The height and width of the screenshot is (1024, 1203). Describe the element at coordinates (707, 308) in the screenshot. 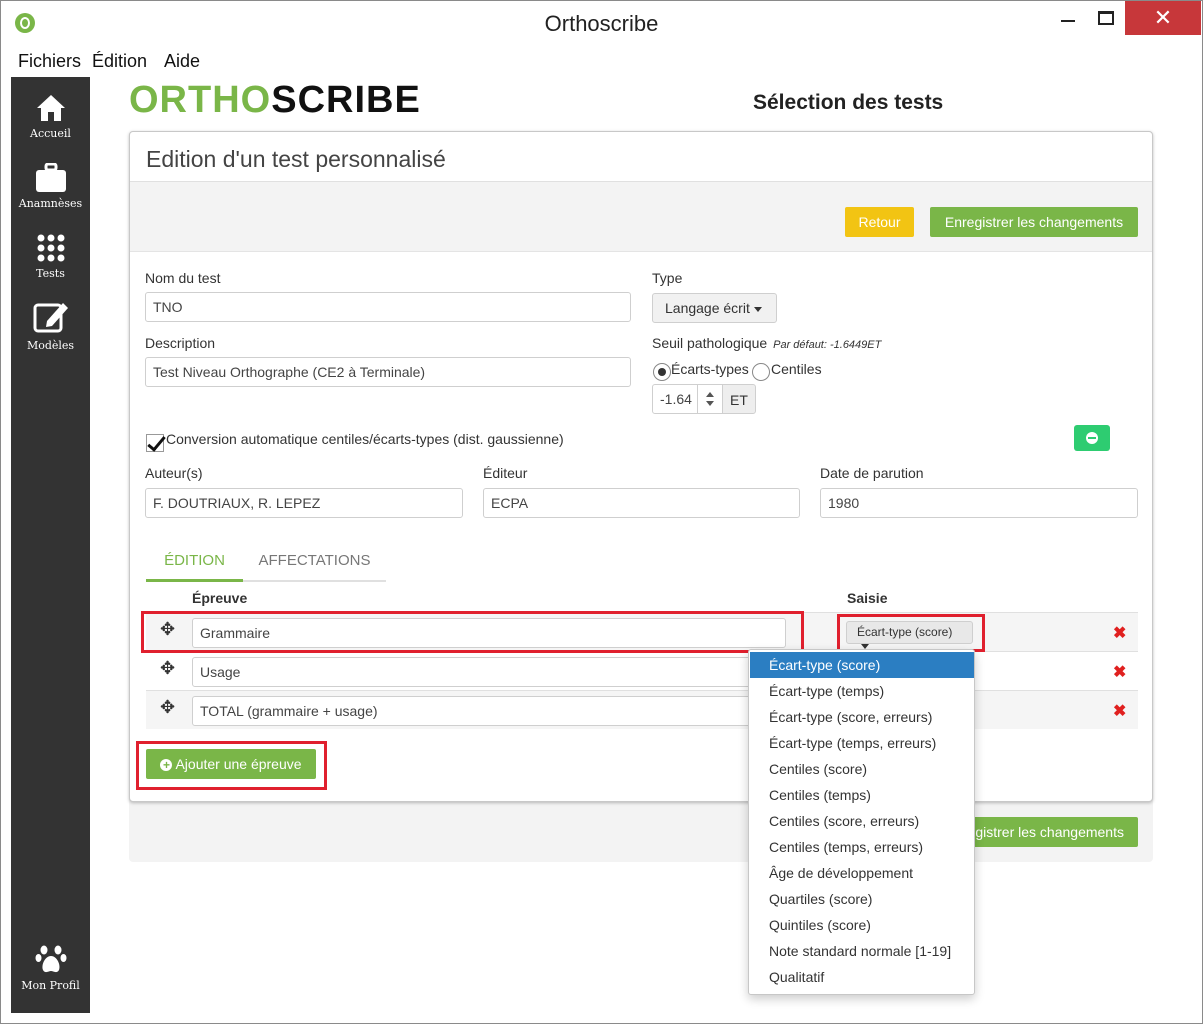

I see `type-dropdown-value: Langage écrit` at that location.